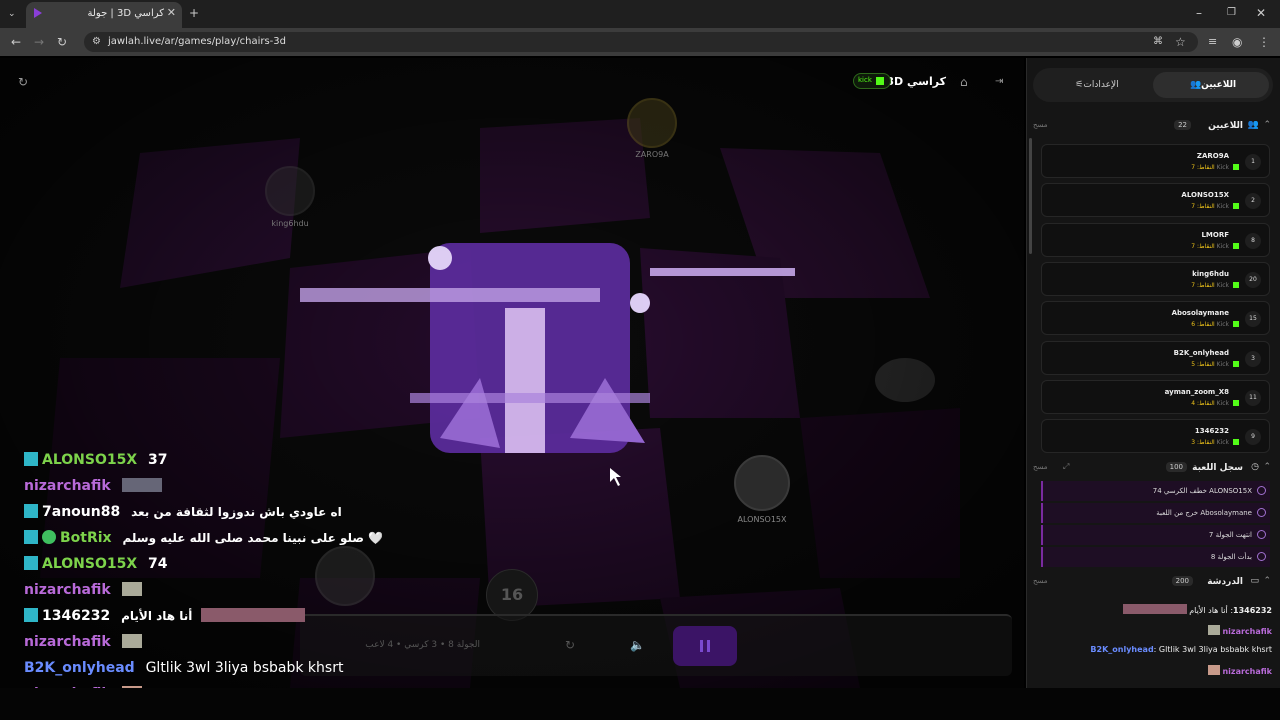 The image size is (1280, 720). Describe the element at coordinates (1210, 443) in the screenshot. I see `player-points: النقاط: 3 Kick` at that location.